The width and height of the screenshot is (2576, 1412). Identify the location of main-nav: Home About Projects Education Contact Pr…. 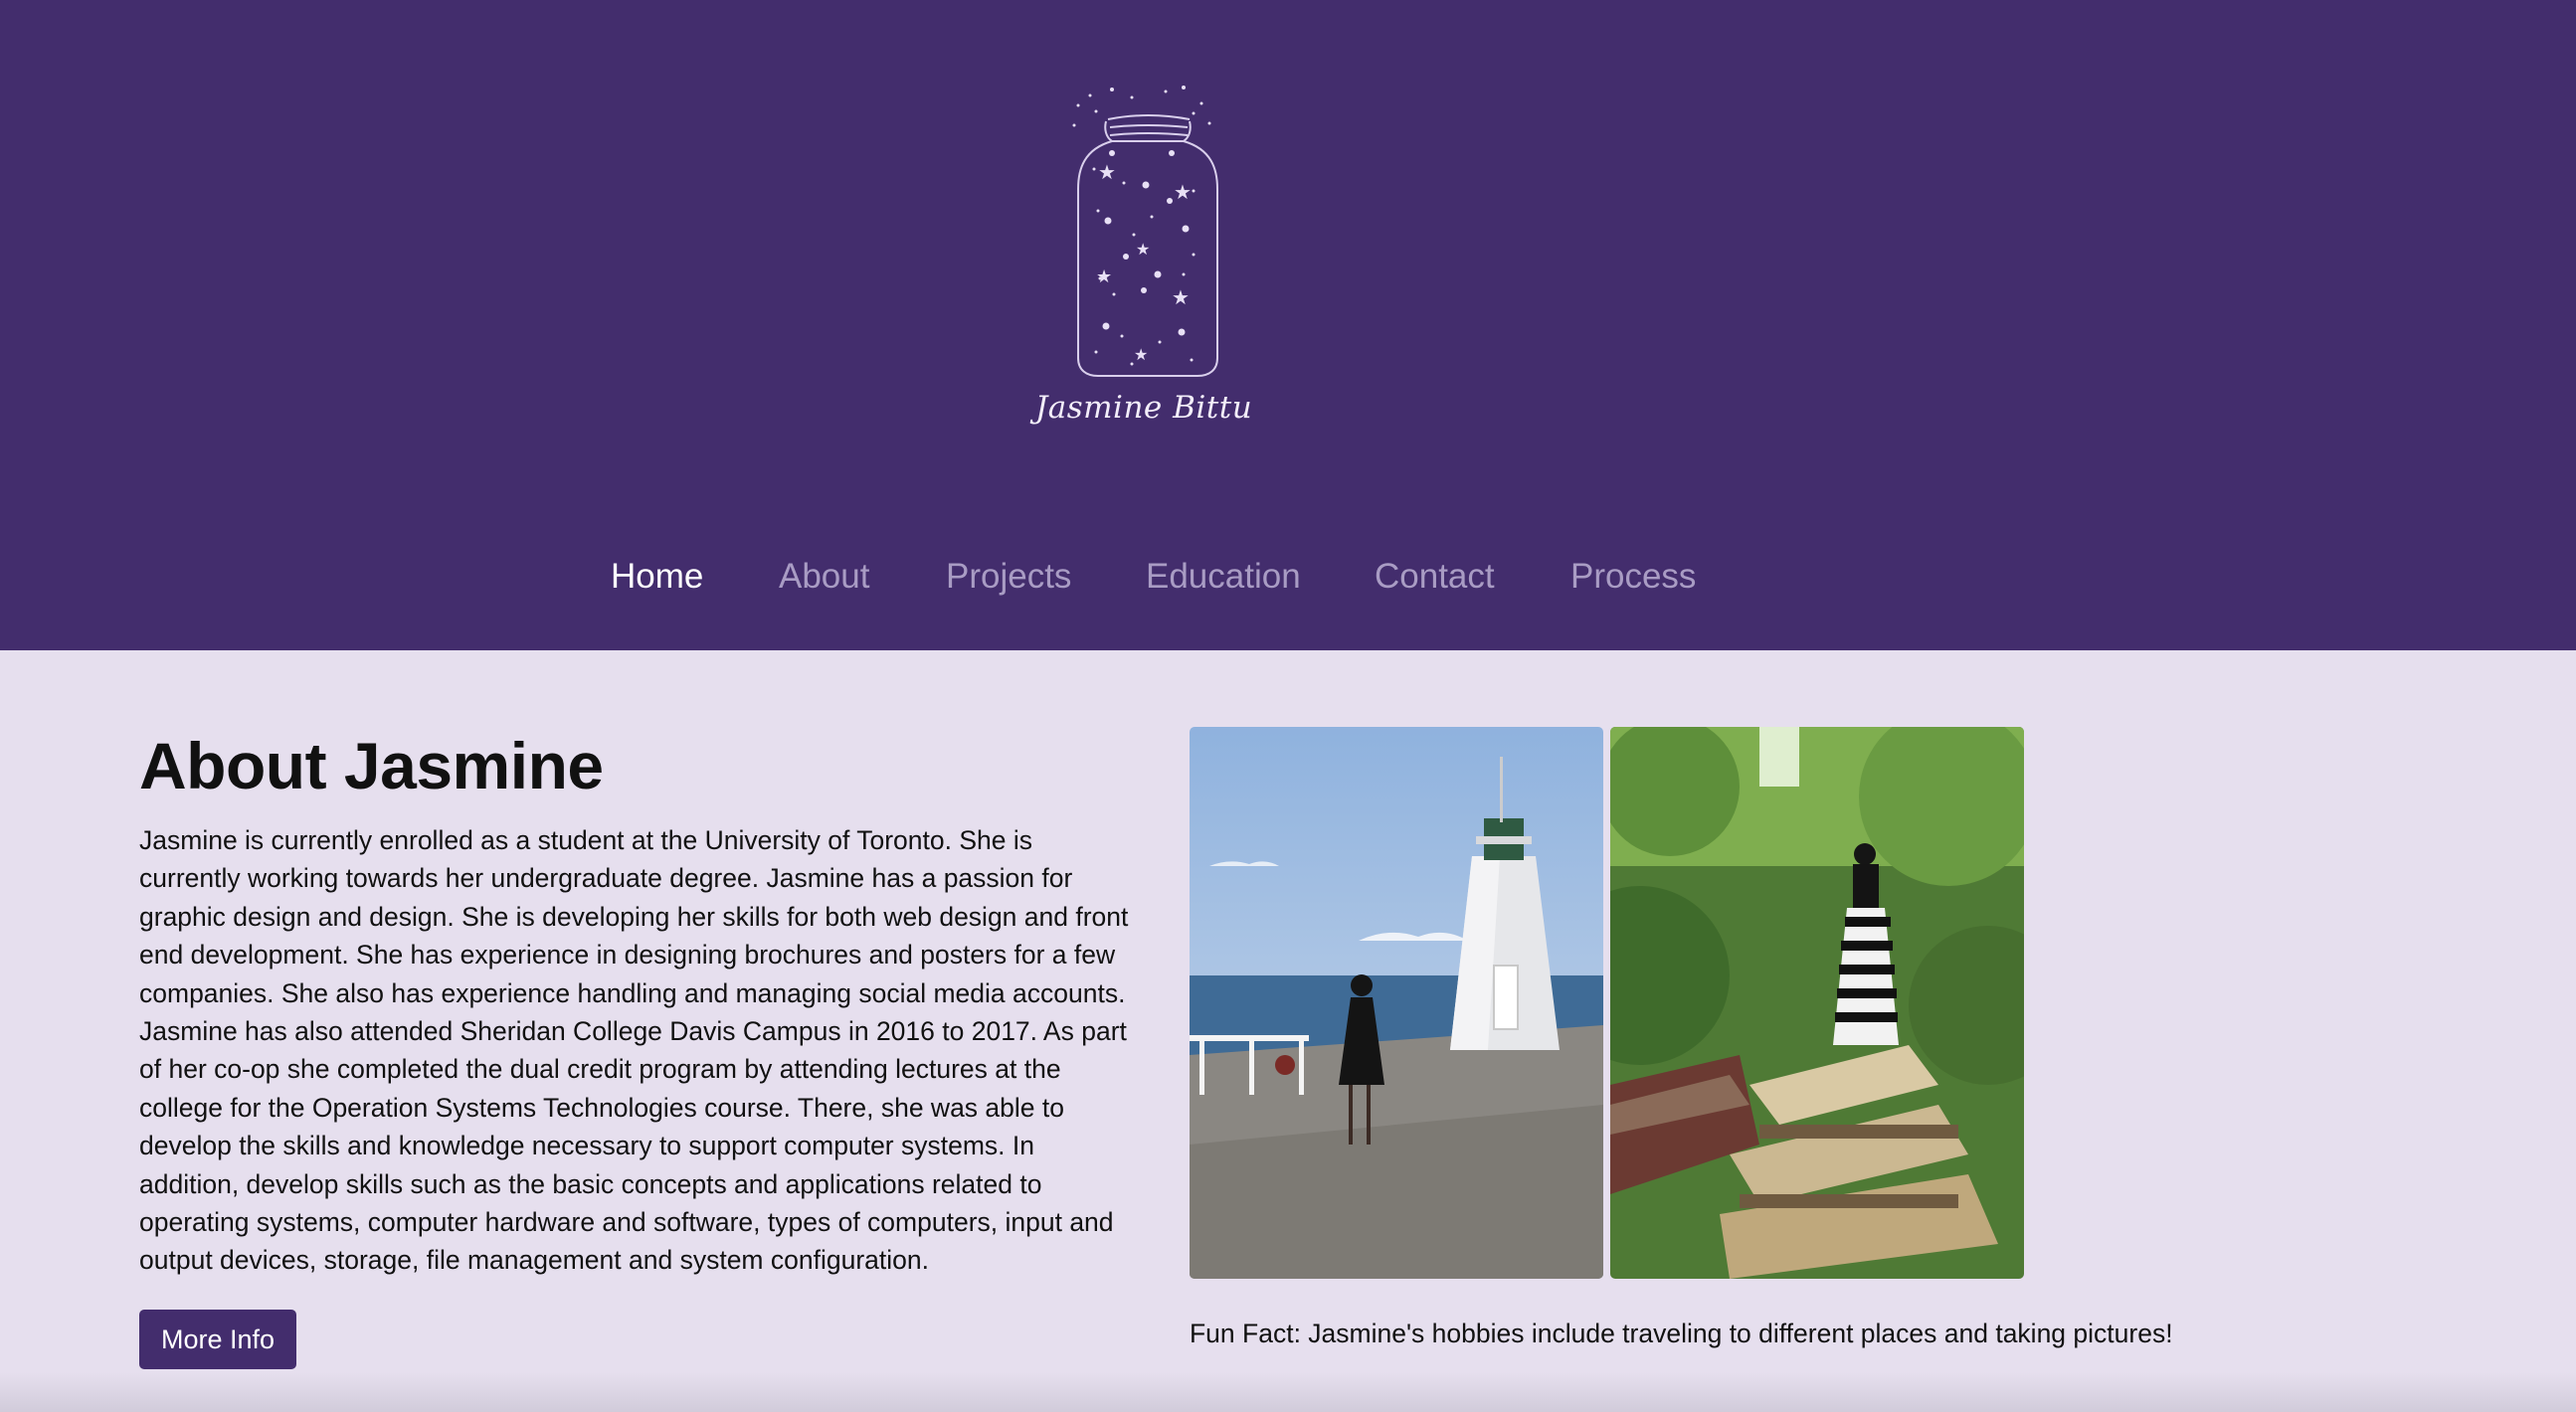
(1288, 587).